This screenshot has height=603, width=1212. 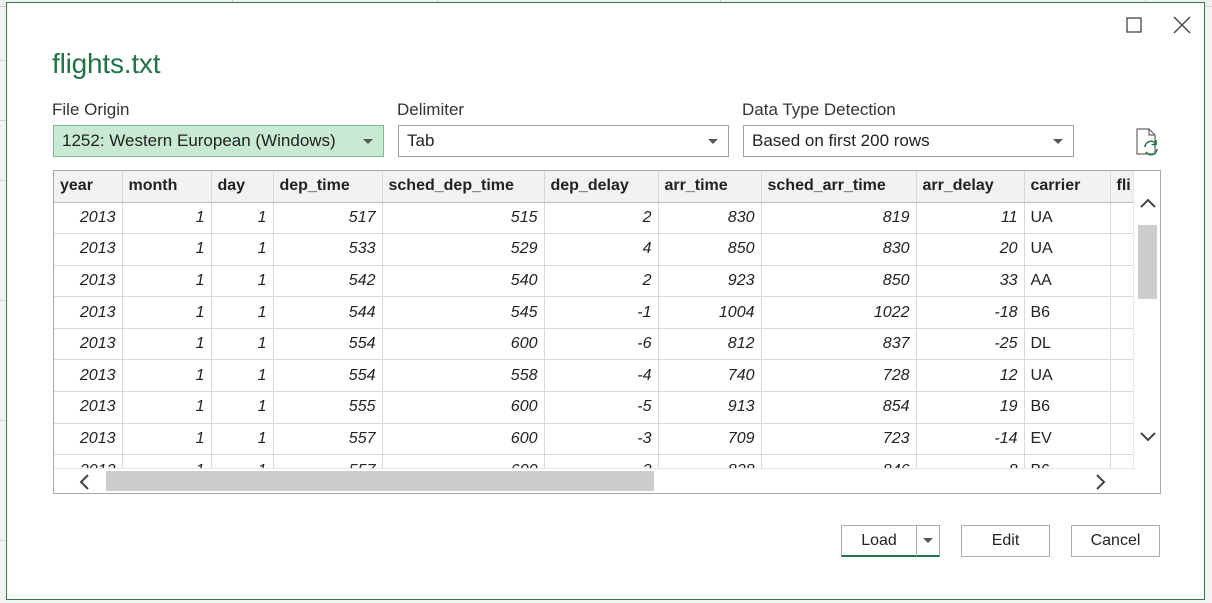 What do you see at coordinates (710, 407) in the screenshot?
I see `table-cell: 913` at bounding box center [710, 407].